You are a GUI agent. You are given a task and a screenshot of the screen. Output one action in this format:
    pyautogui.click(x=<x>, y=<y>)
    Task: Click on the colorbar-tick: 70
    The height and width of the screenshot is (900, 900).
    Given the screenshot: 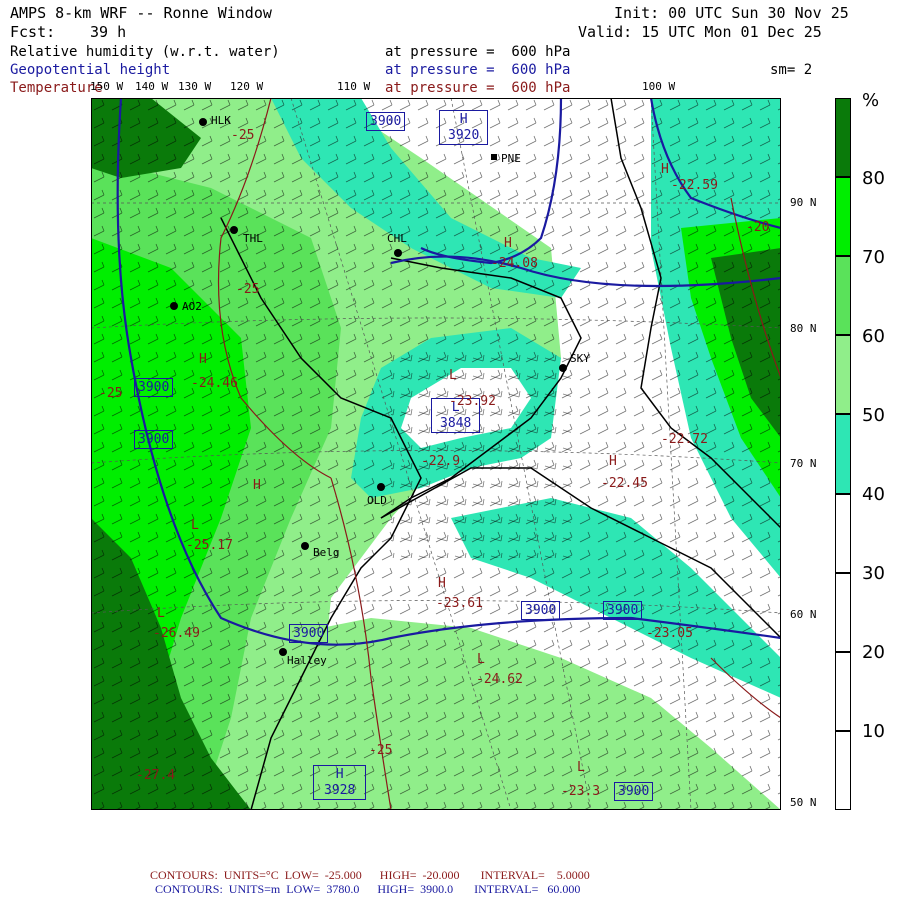 What is the action you would take?
    pyautogui.click(x=873, y=257)
    